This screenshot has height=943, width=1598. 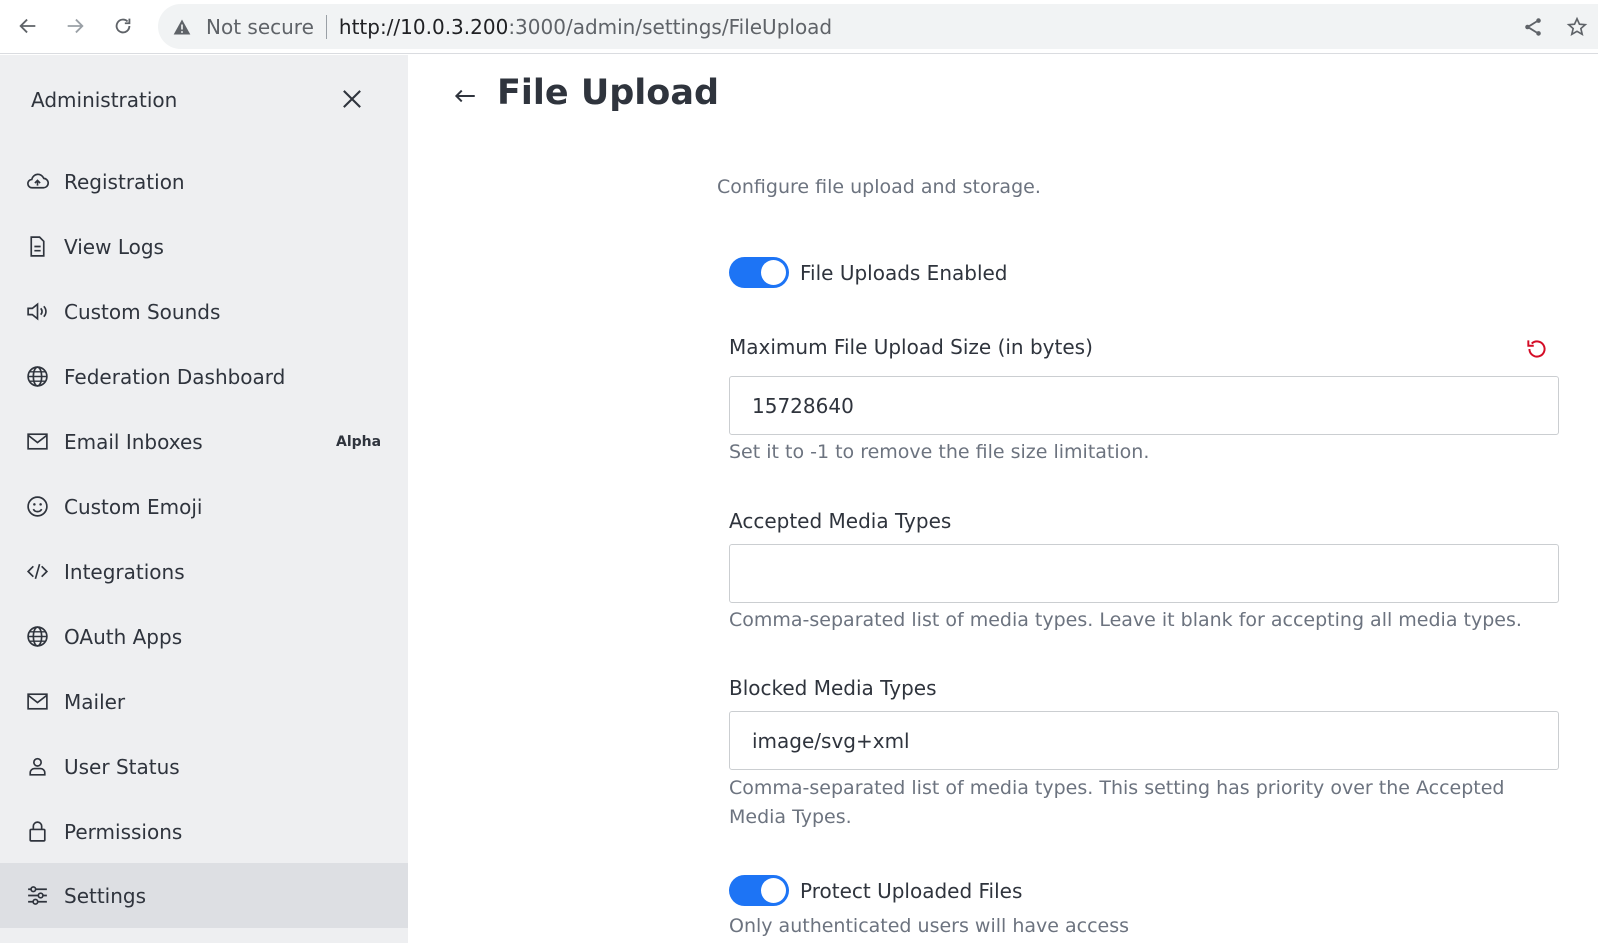 I want to click on sidebar-item-label: Integrations, so click(x=124, y=571).